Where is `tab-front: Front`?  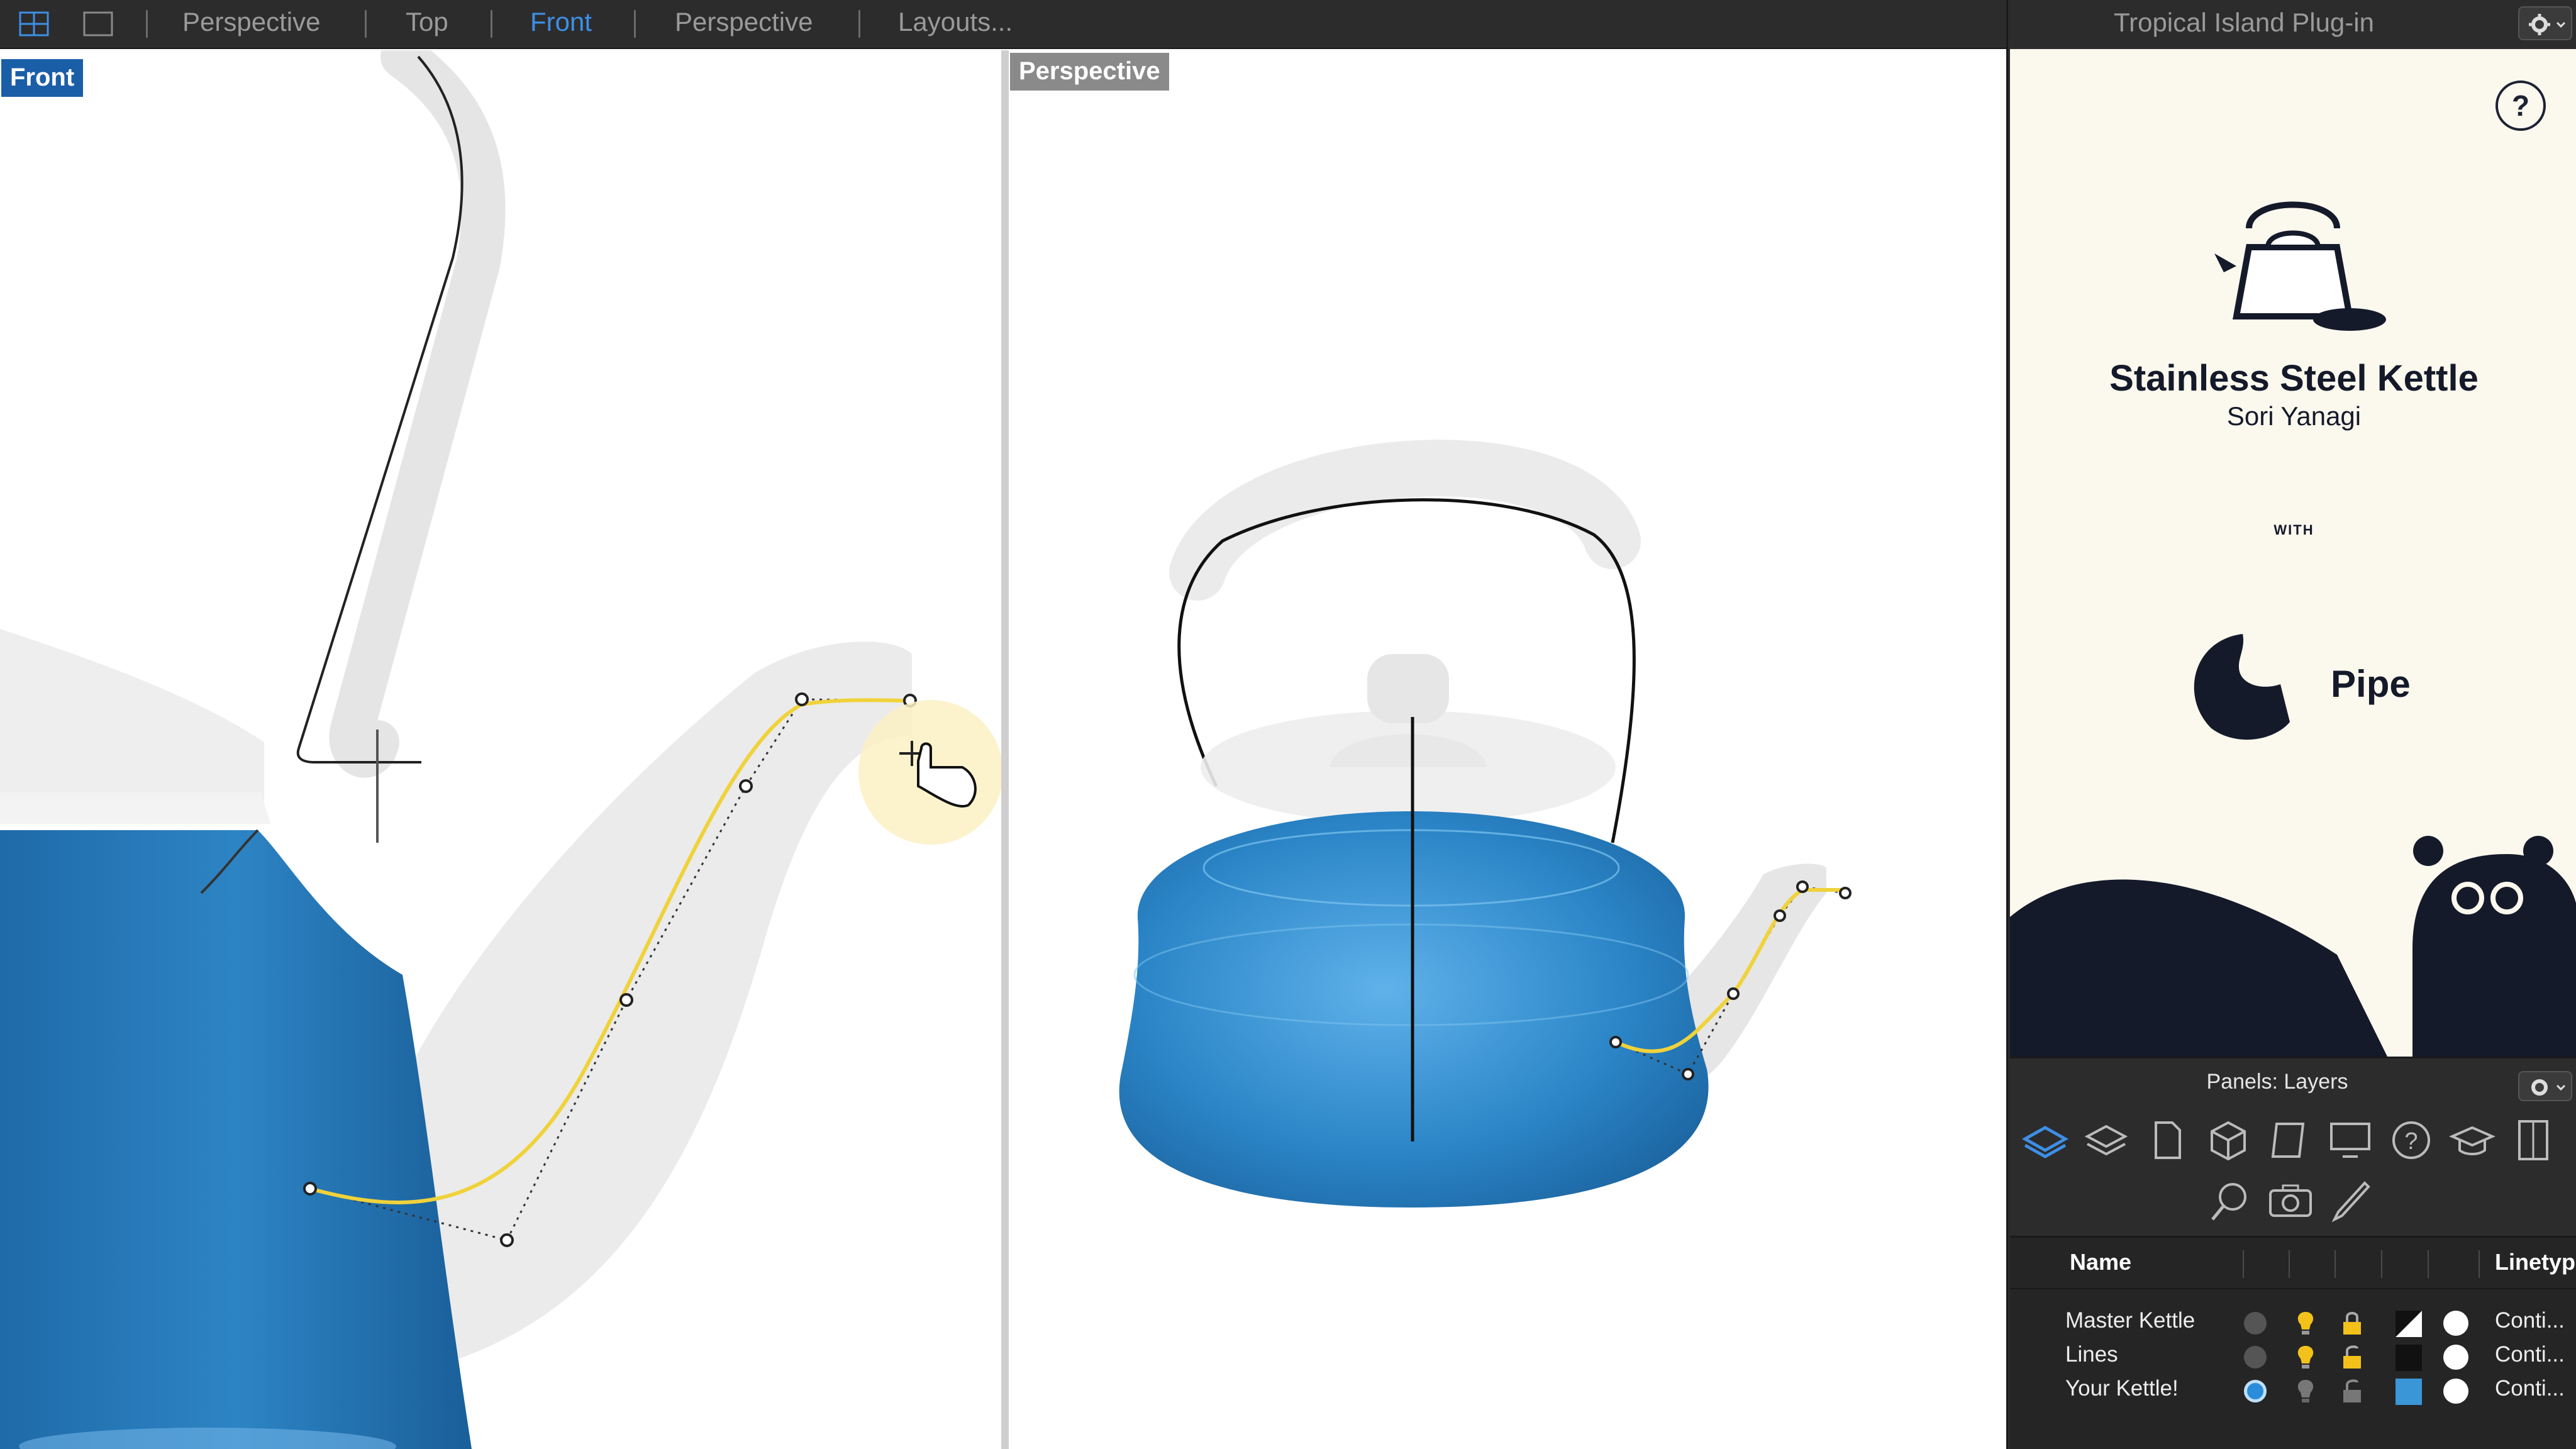 tab-front: Front is located at coordinates (561, 24).